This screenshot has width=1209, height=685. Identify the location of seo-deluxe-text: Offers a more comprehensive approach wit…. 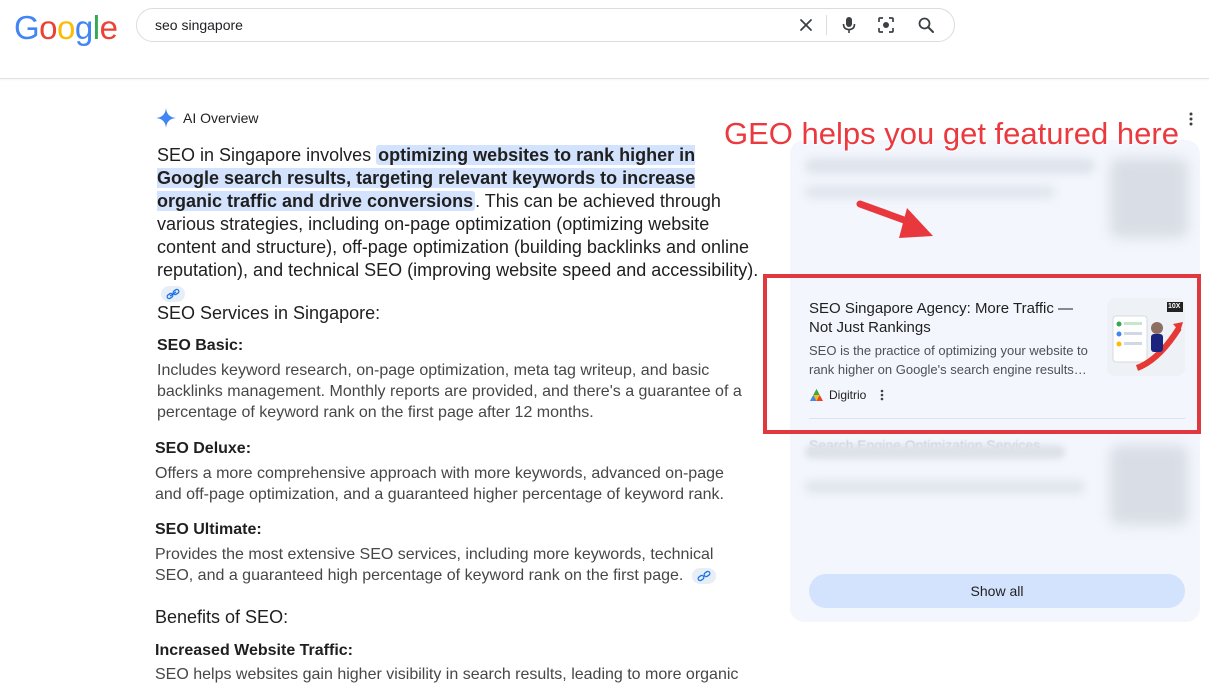
(439, 484).